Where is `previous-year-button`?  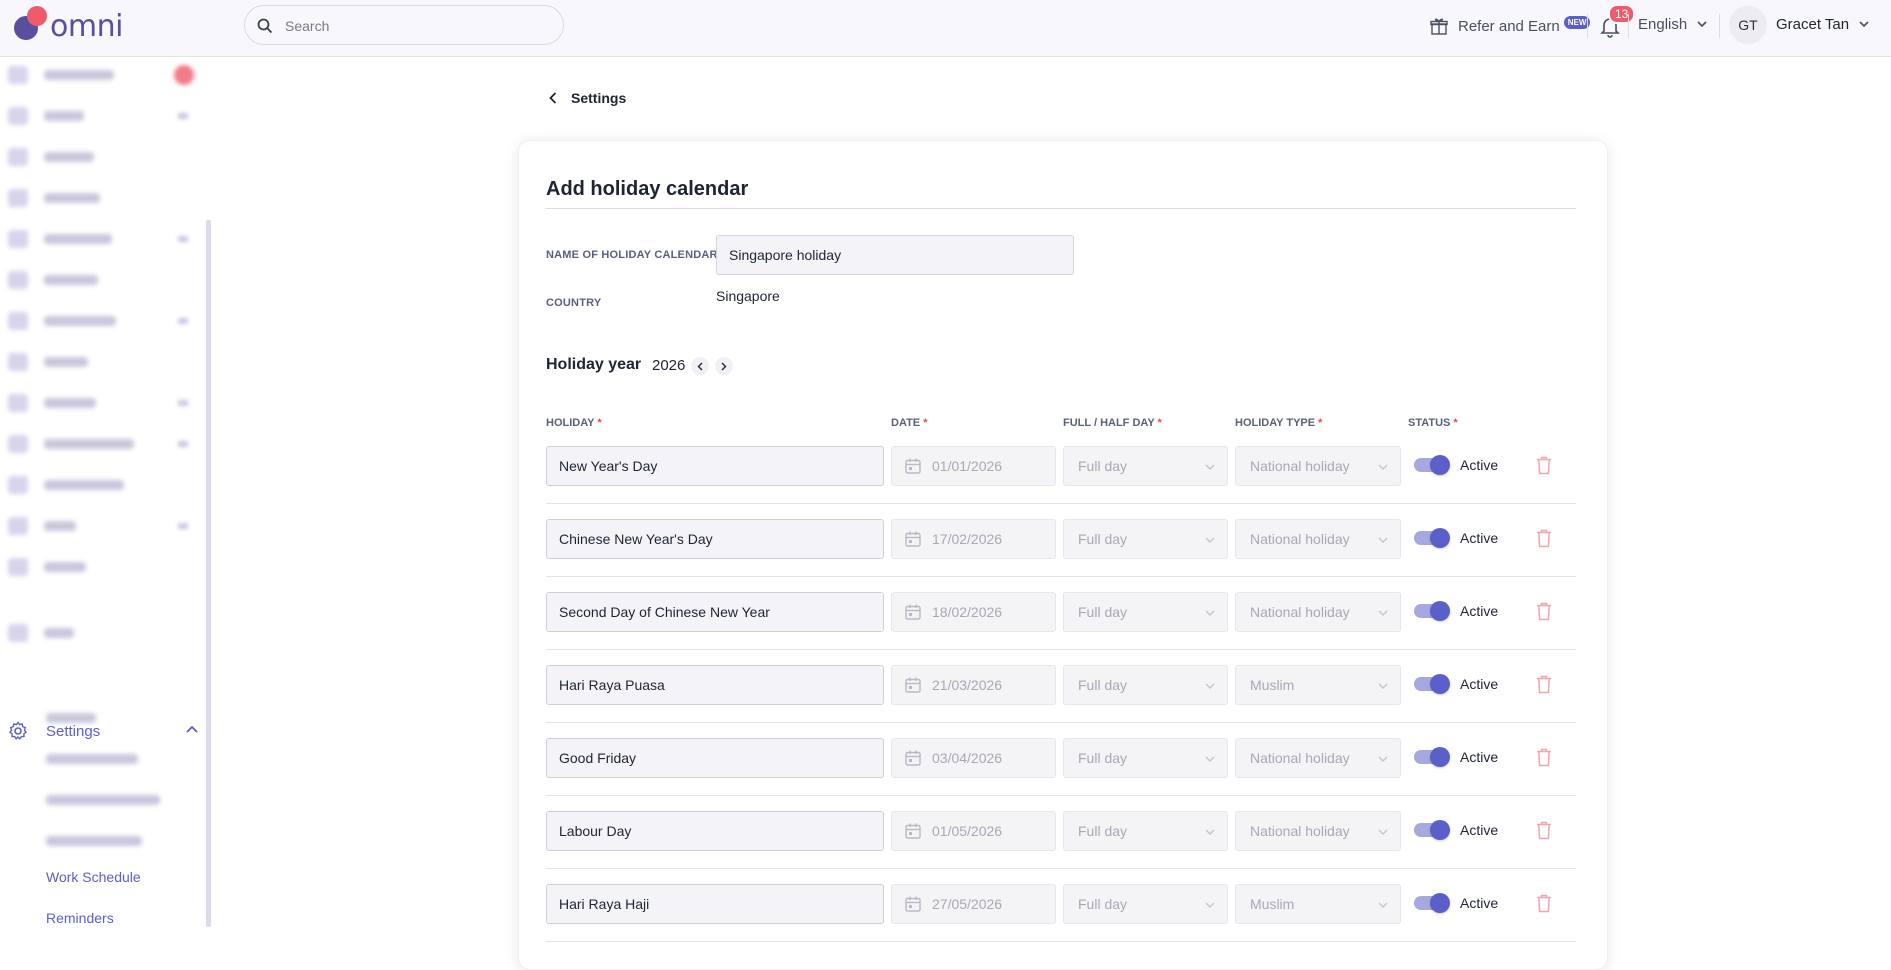 previous-year-button is located at coordinates (700, 366).